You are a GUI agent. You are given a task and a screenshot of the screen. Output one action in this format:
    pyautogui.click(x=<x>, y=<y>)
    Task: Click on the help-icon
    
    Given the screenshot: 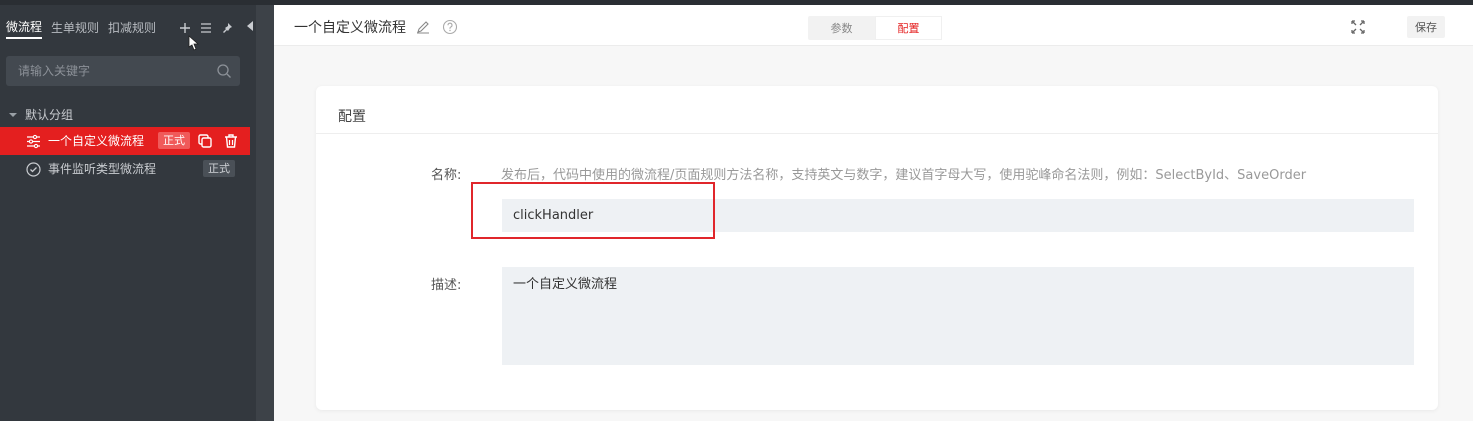 What is the action you would take?
    pyautogui.click(x=450, y=27)
    